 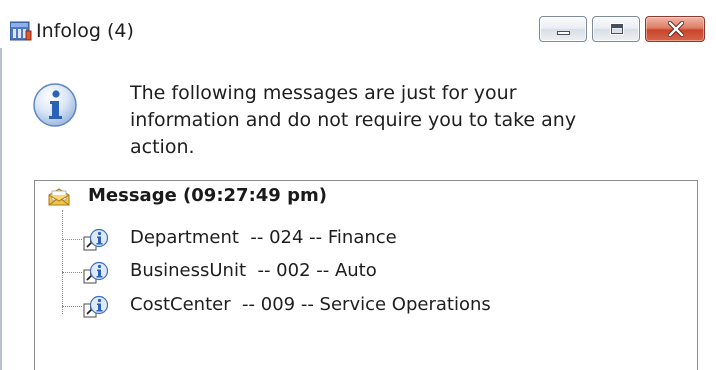 I want to click on tree-item-cost-center: CostCenter -- 009 -- Service Operations, so click(x=362, y=306).